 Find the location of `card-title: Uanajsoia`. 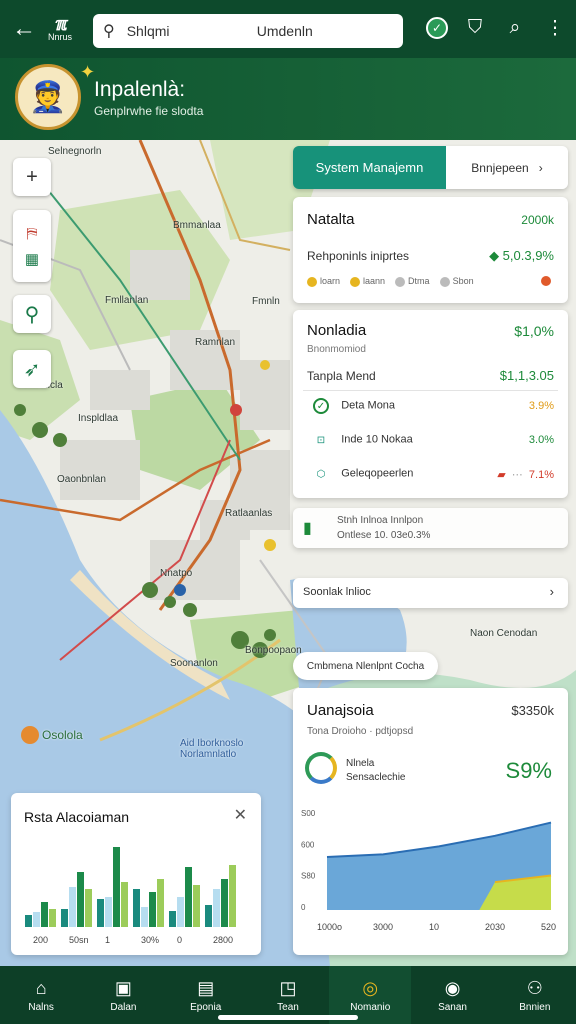

card-title: Uanajsoia is located at coordinates (340, 710).